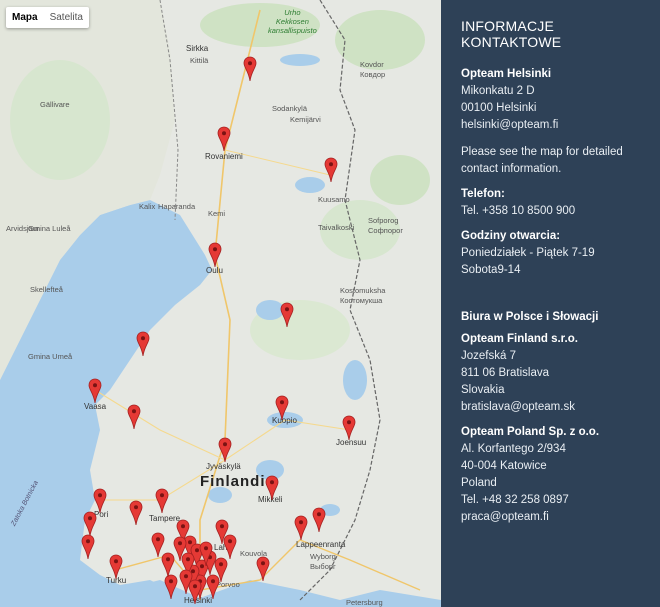 The image size is (660, 607). What do you see at coordinates (488, 356) in the screenshot?
I see `office-street: Jozefská 7` at bounding box center [488, 356].